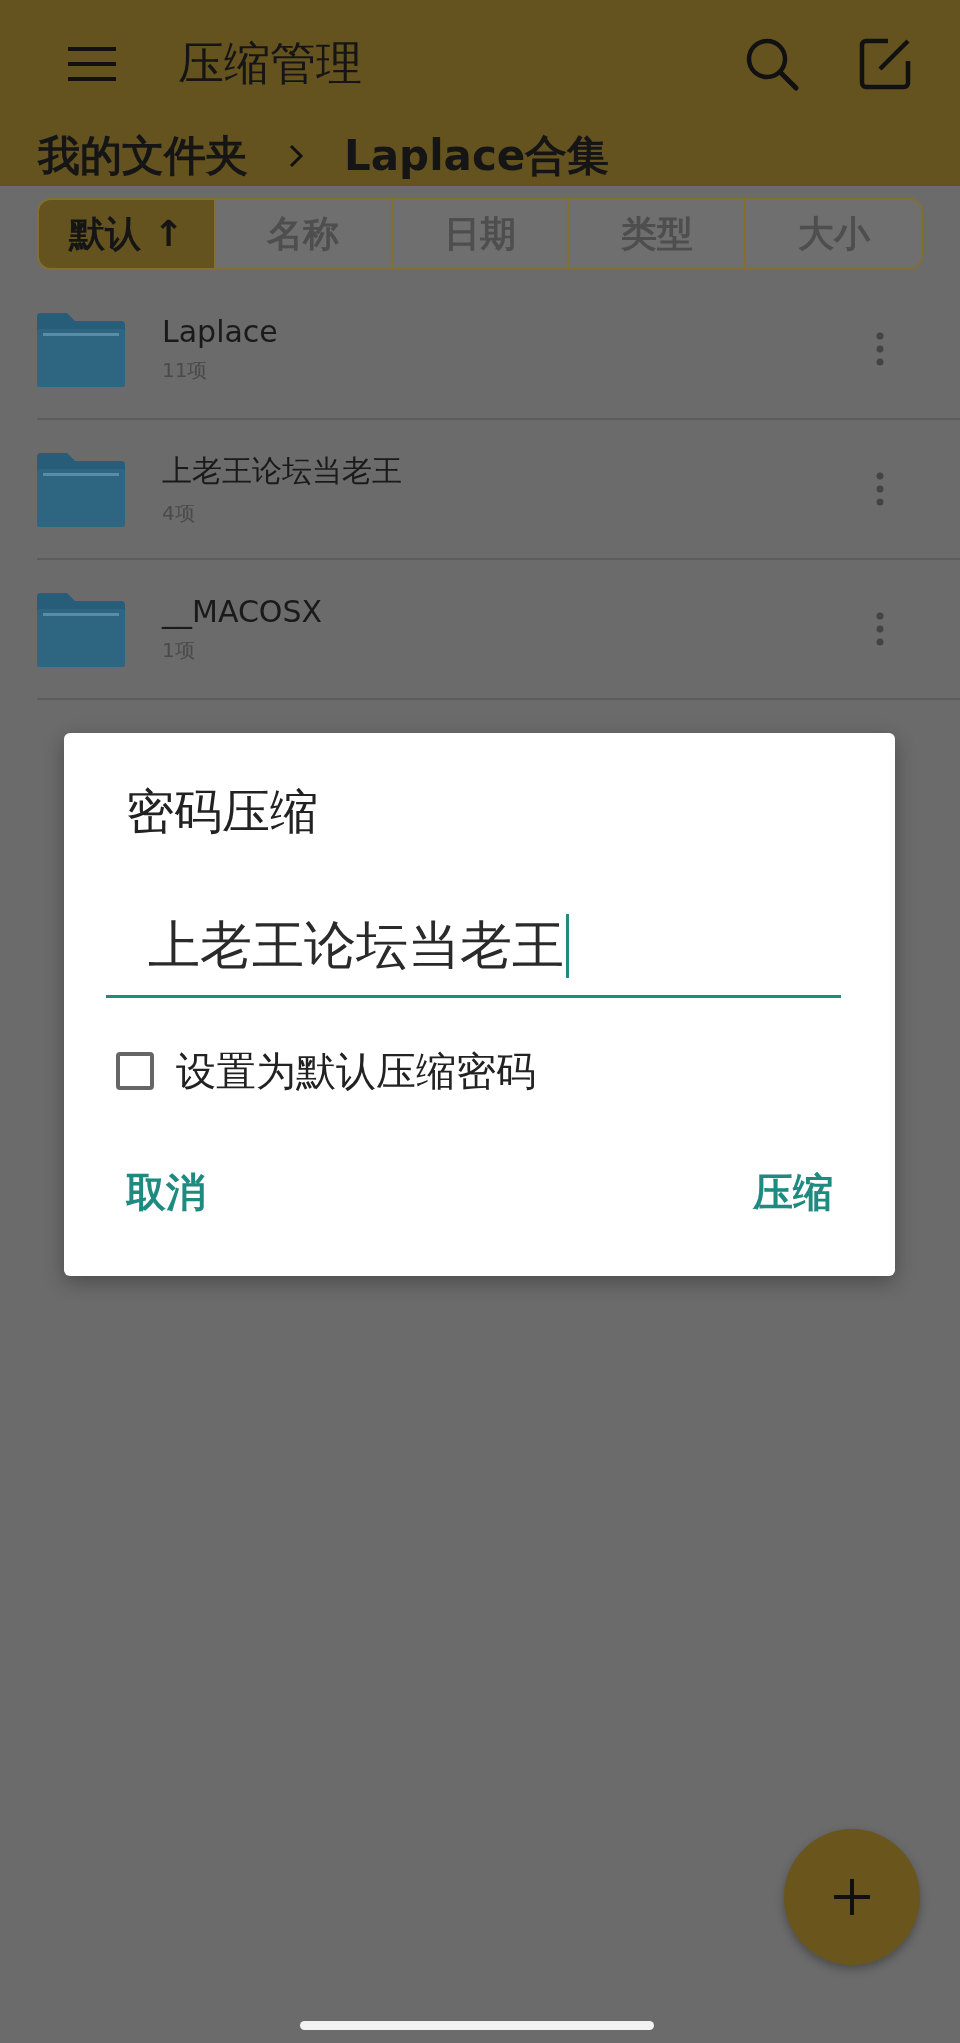 The width and height of the screenshot is (960, 2043). Describe the element at coordinates (270, 63) in the screenshot. I see `app-title: 压缩管理` at that location.